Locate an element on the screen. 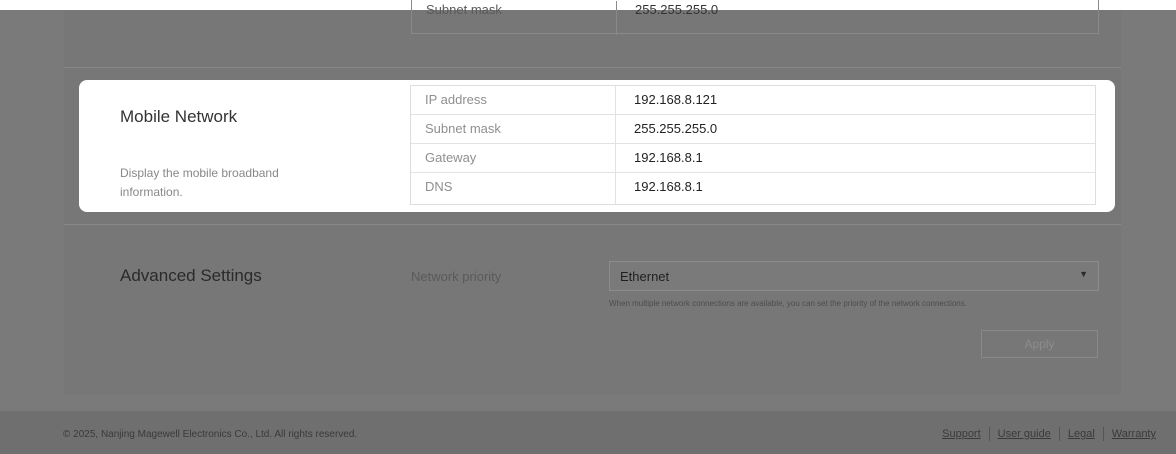 This screenshot has width=1176, height=454. footer-links: Support User guide Legal Warranty is located at coordinates (1049, 434).